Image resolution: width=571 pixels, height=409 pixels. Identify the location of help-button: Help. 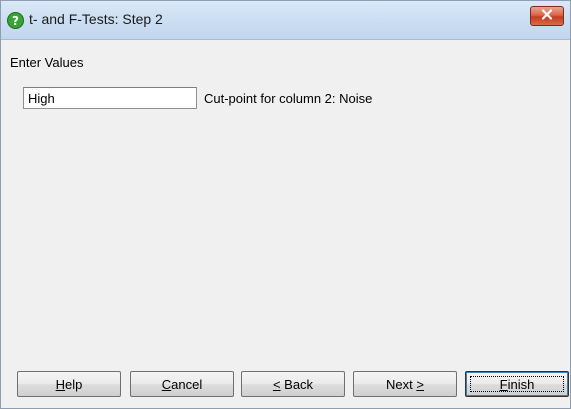
(69, 384).